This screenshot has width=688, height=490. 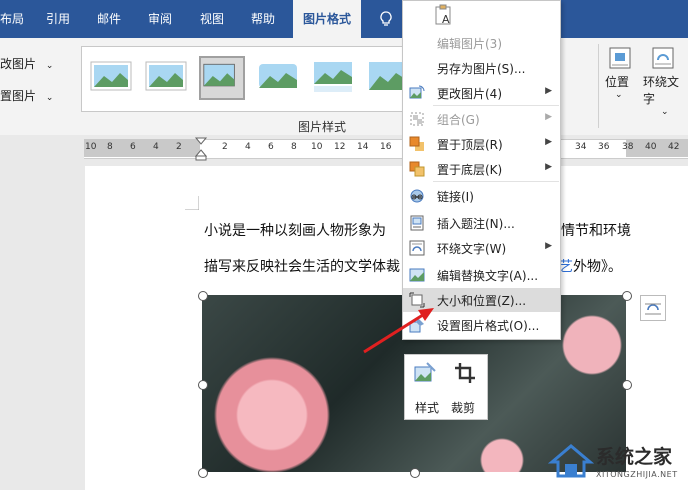 I want to click on reset-picture-button: 重置图片 ⌄, so click(x=26, y=95).